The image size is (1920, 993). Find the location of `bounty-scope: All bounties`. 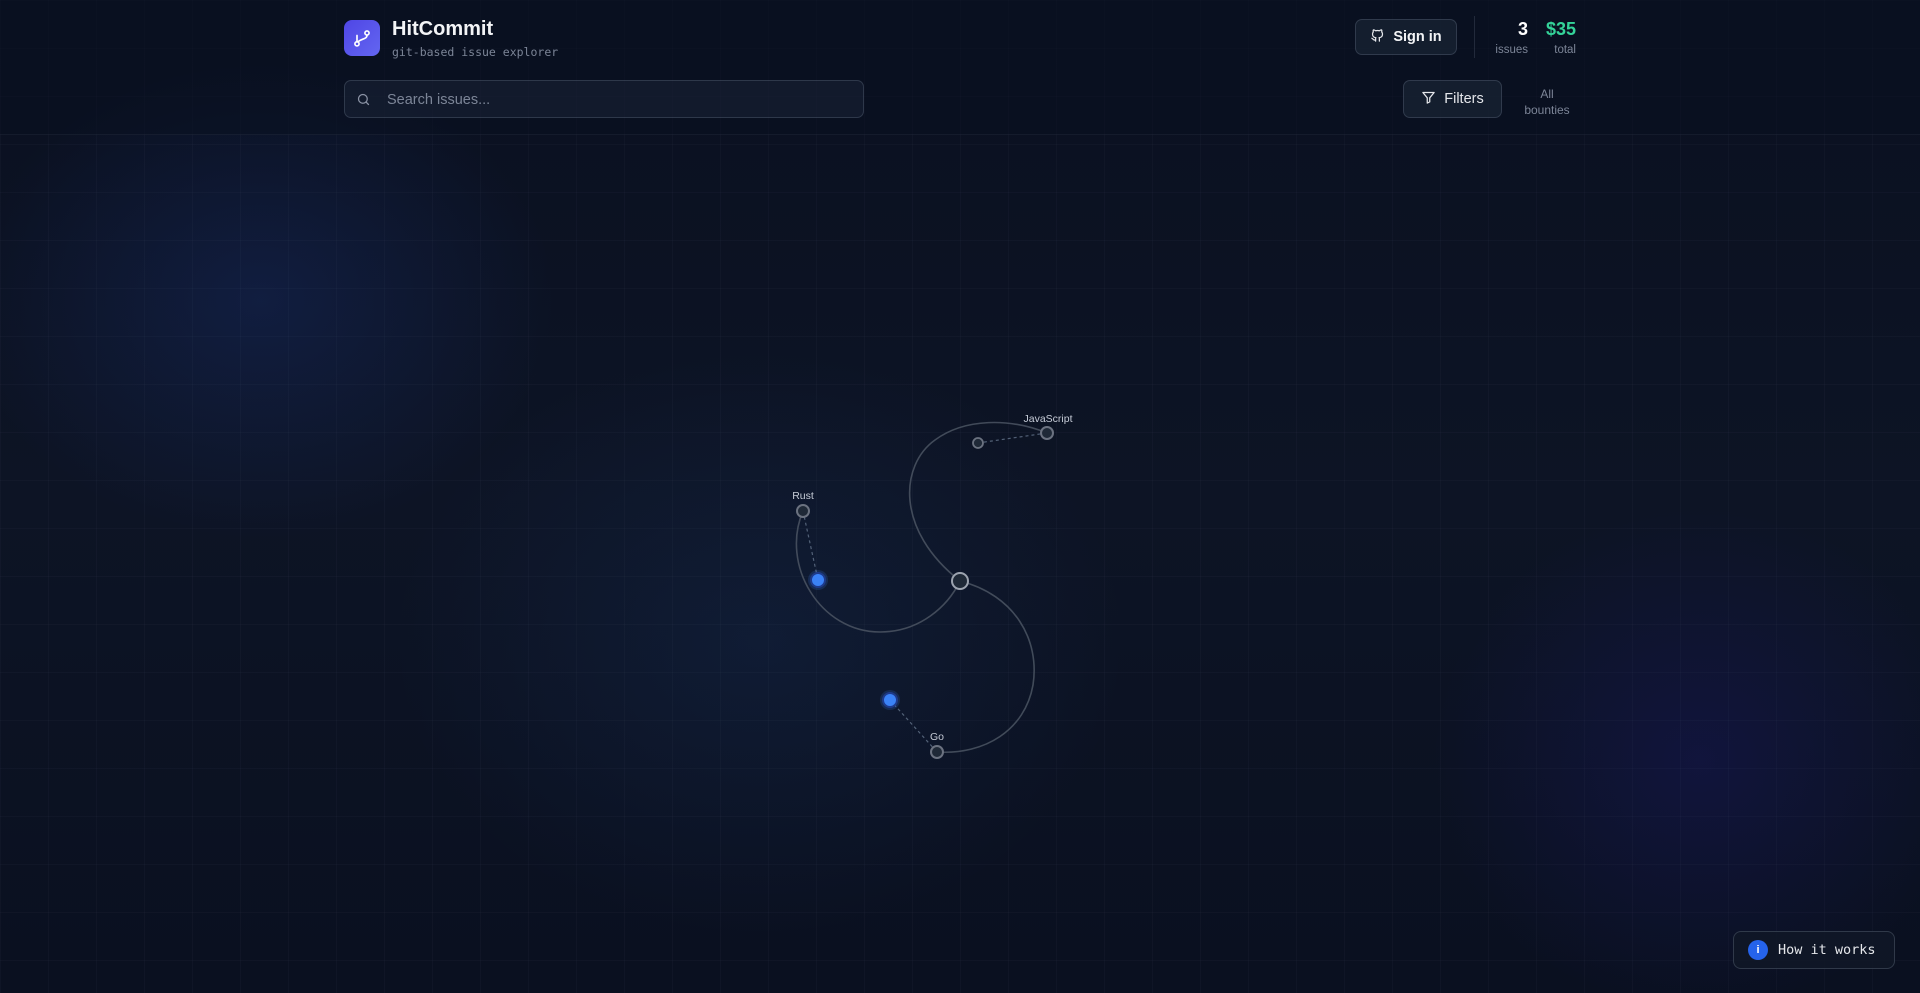

bounty-scope: All bounties is located at coordinates (1547, 102).